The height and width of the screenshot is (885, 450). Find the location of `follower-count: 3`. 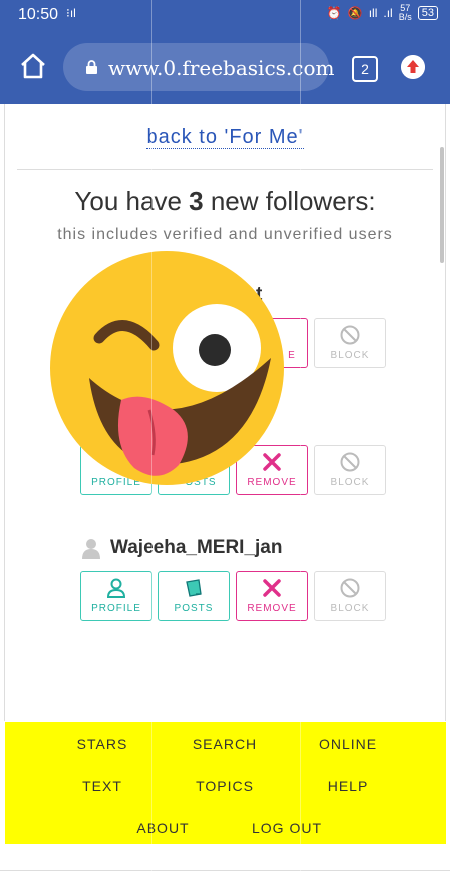

follower-count: 3 is located at coordinates (196, 201).